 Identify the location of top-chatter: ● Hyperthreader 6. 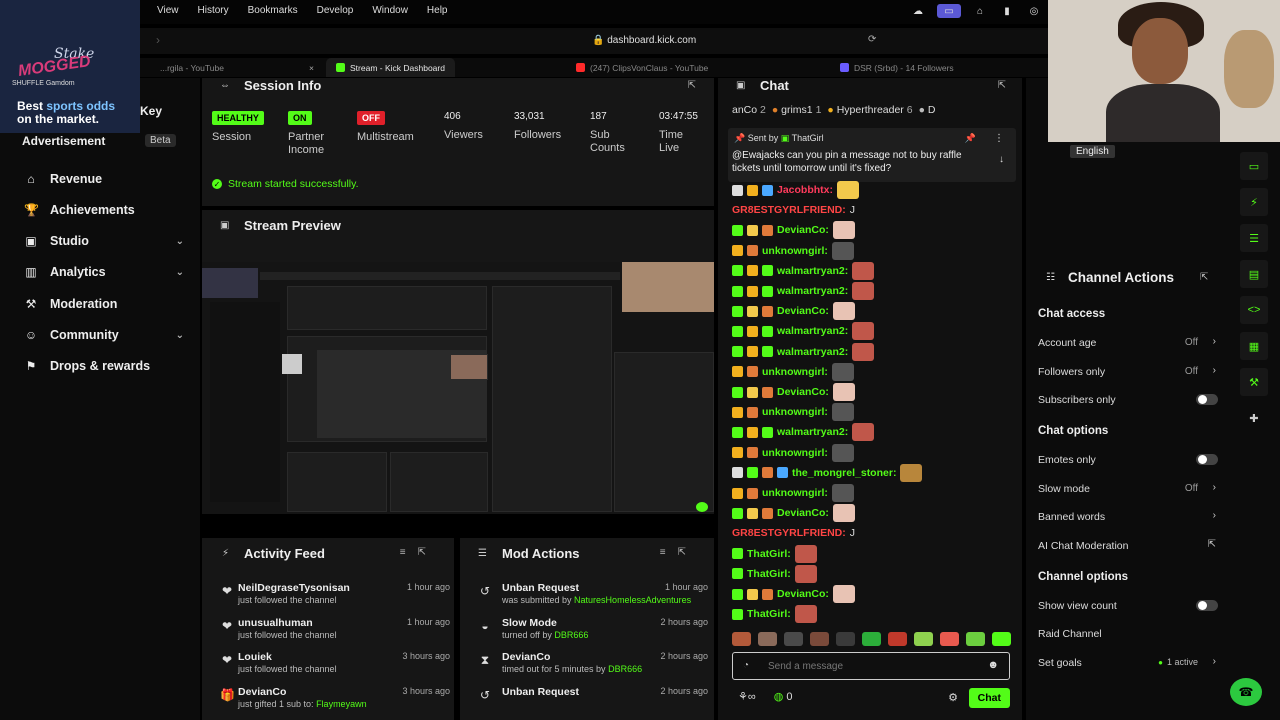
(869, 110).